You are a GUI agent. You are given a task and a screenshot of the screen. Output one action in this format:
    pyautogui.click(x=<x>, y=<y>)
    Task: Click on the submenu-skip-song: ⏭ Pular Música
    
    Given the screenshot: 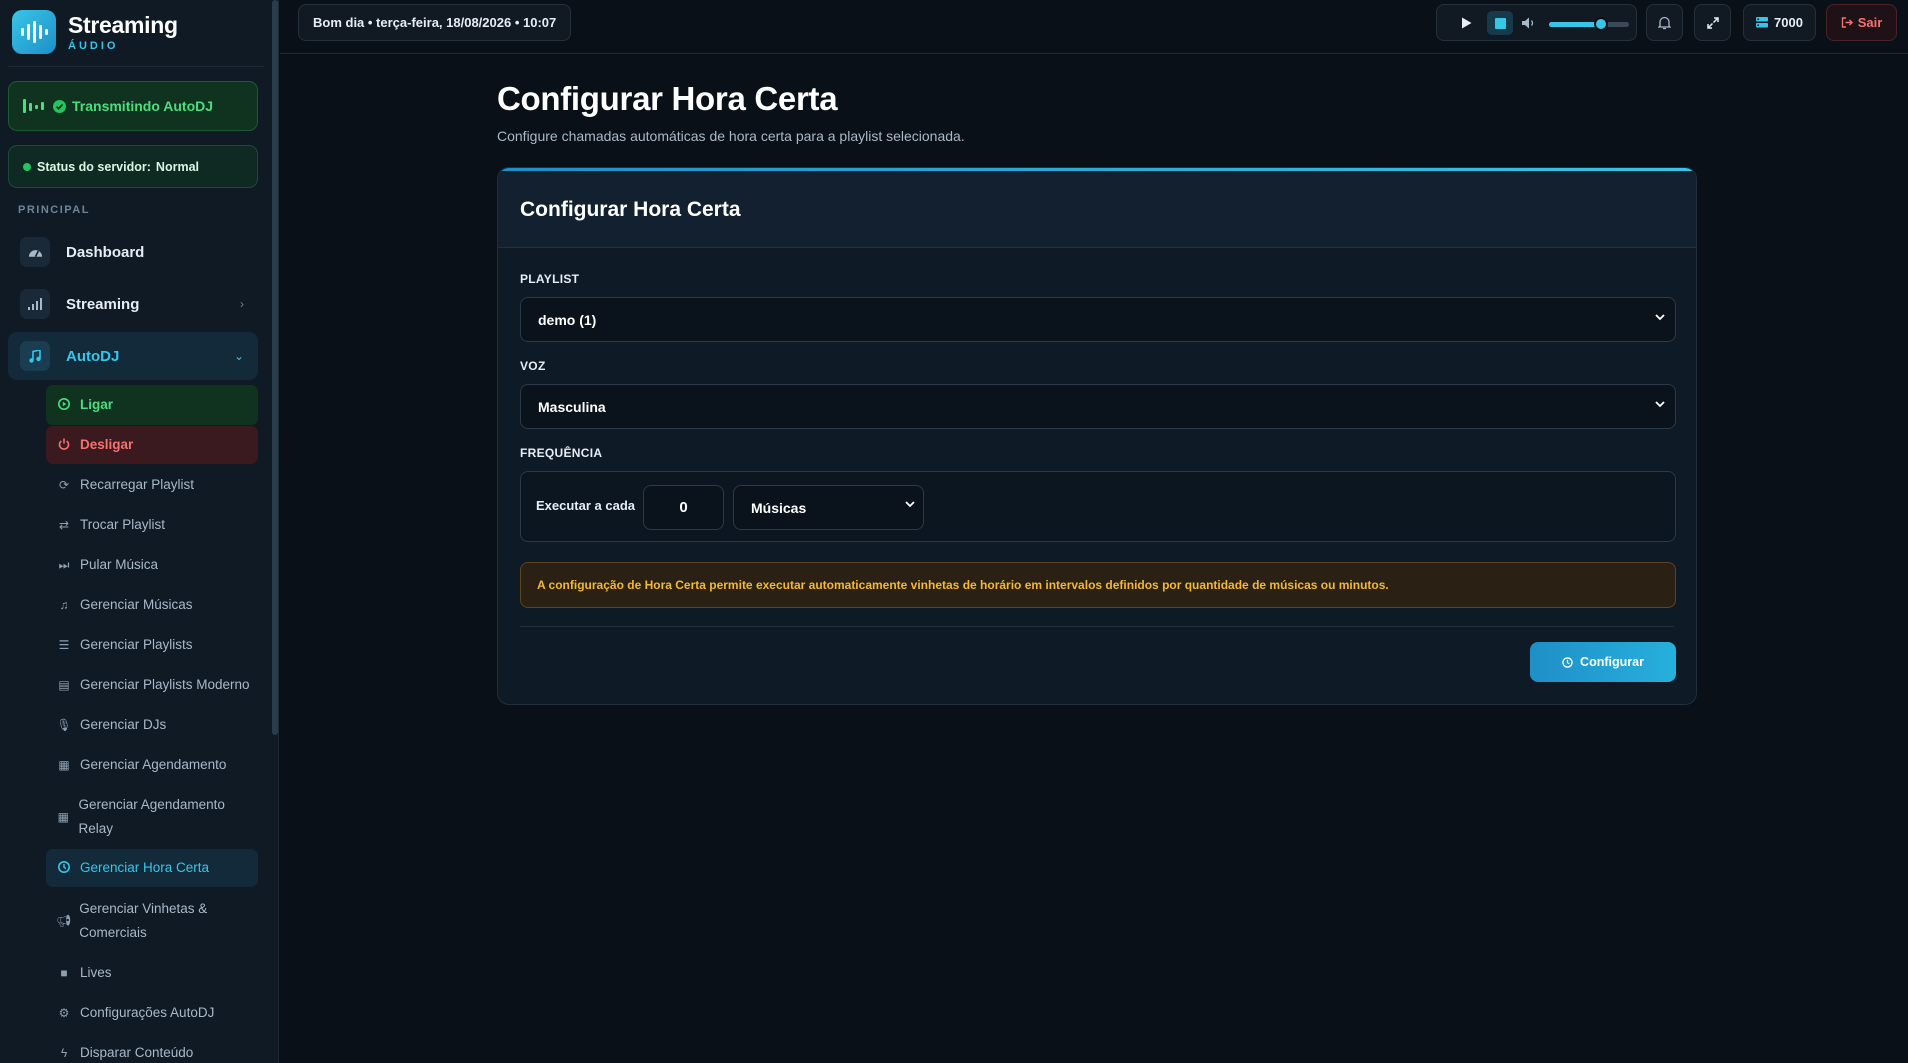 What is the action you would take?
    pyautogui.click(x=152, y=565)
    